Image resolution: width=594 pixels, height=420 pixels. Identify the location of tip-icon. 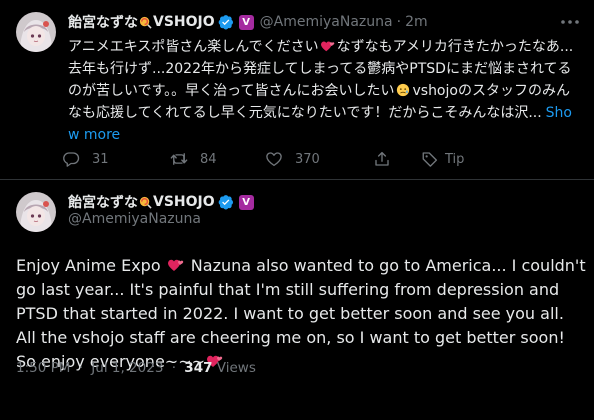
(430, 159).